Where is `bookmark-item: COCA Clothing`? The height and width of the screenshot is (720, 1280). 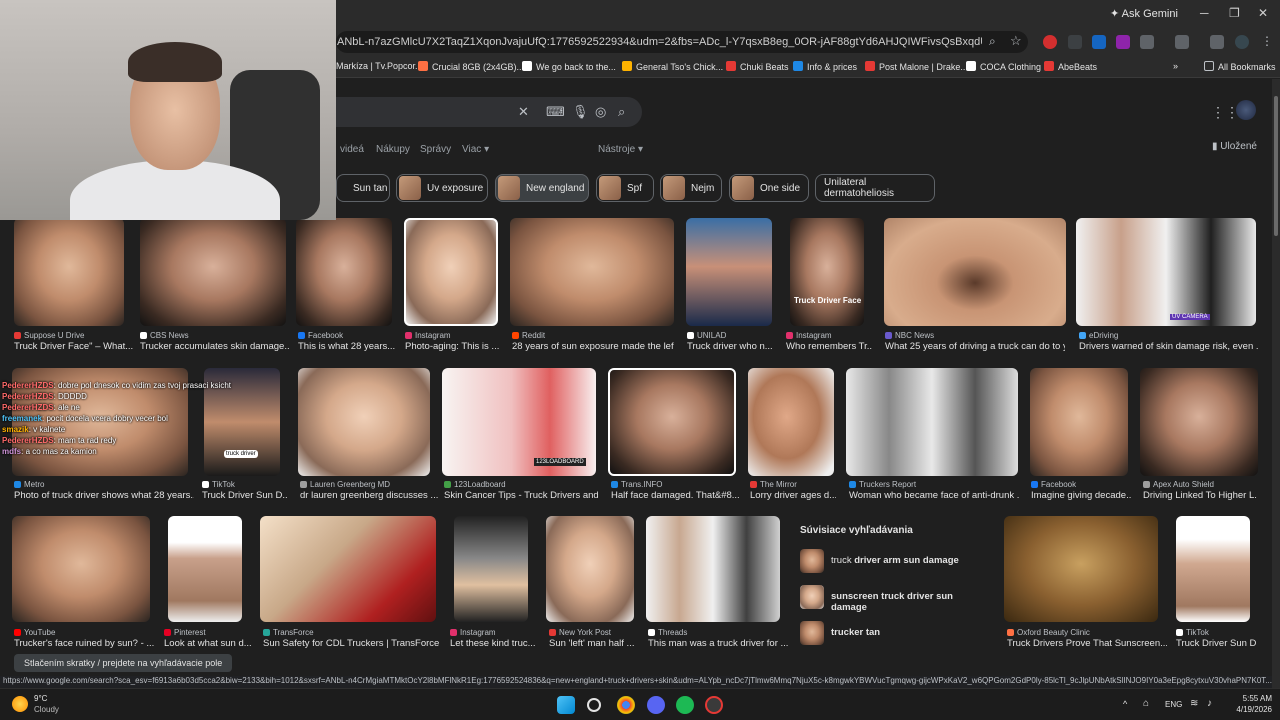 bookmark-item: COCA Clothing is located at coordinates (1003, 66).